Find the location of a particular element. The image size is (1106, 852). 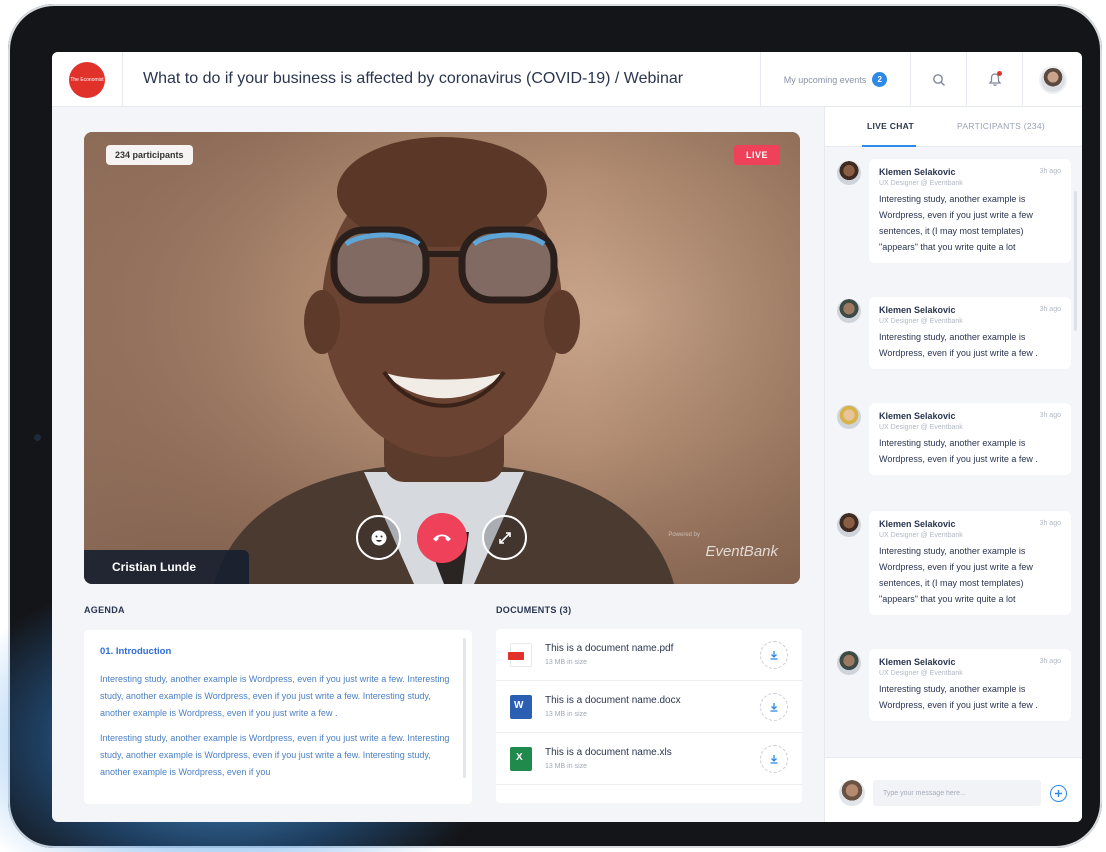

tab-live-chat: LIVE CHAT is located at coordinates (890, 126).